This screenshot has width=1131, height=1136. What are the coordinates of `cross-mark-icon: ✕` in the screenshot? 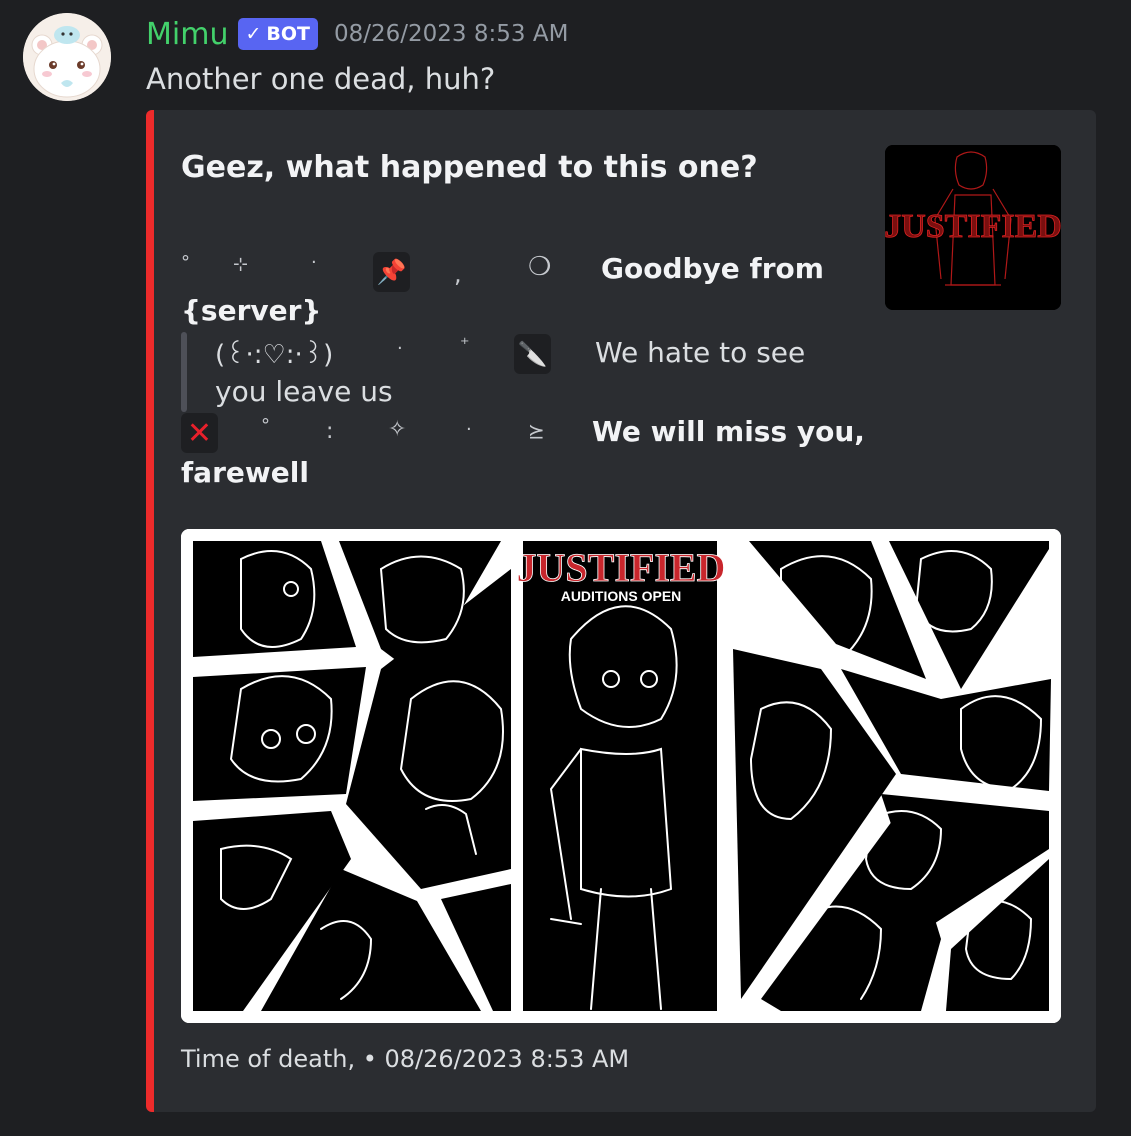 It's located at (199, 433).